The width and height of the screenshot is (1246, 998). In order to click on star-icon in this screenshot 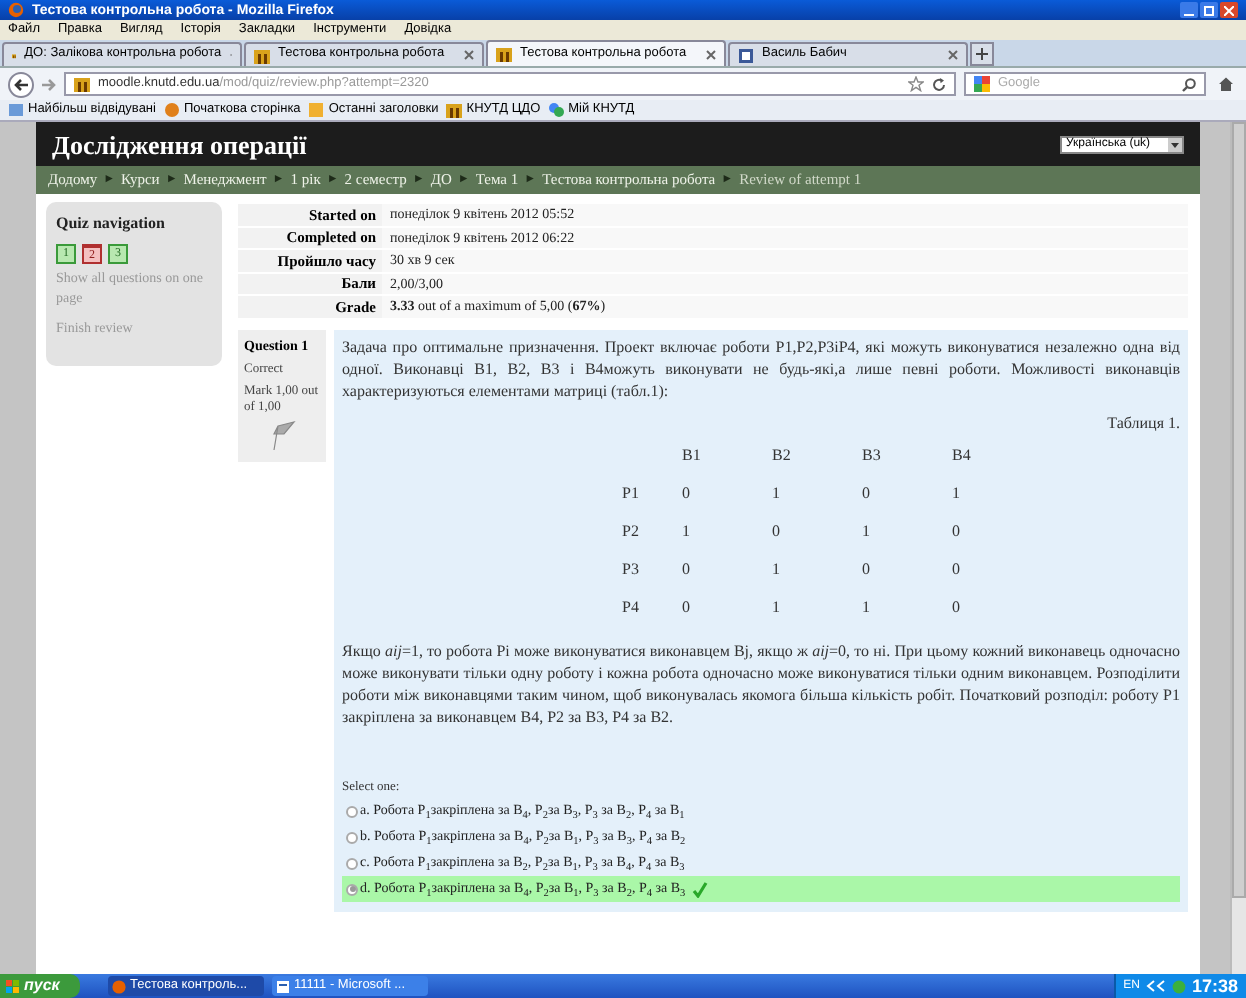, I will do `click(916, 84)`.